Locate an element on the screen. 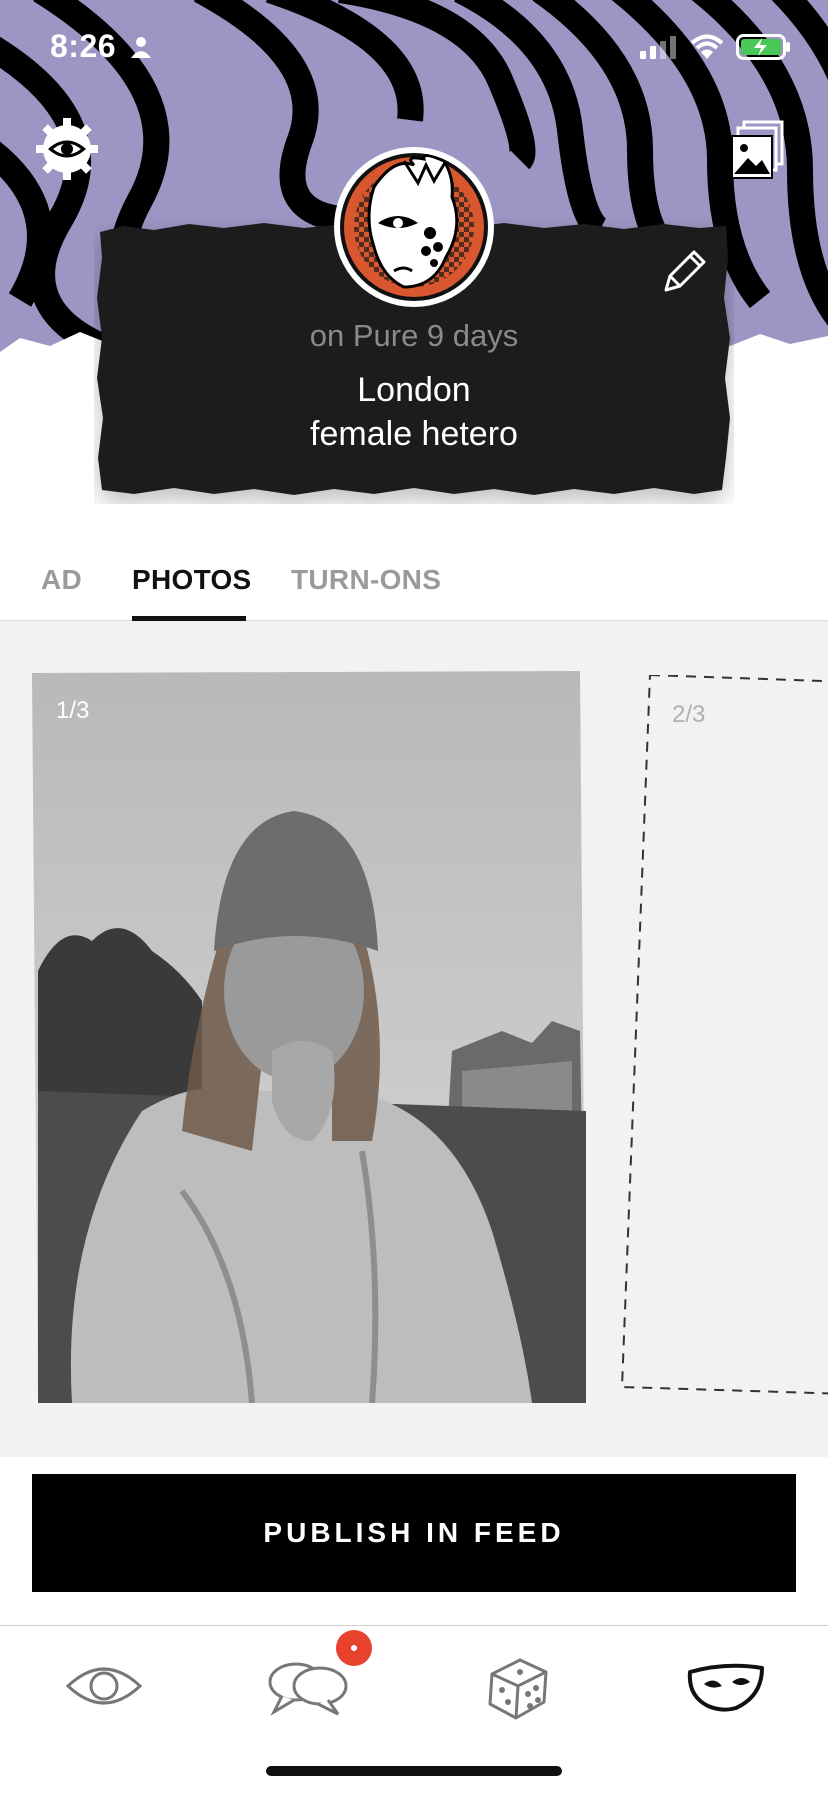  status-time: 8:26 is located at coordinates (83, 46).